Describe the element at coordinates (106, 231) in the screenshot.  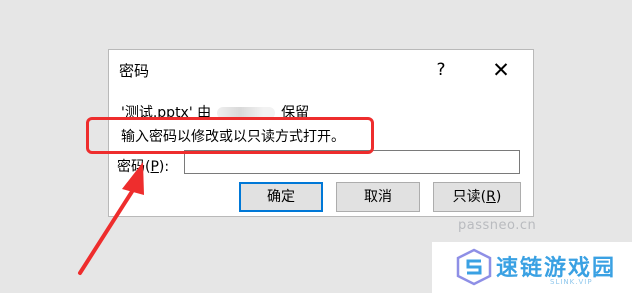
I see `arrow-shaft` at that location.